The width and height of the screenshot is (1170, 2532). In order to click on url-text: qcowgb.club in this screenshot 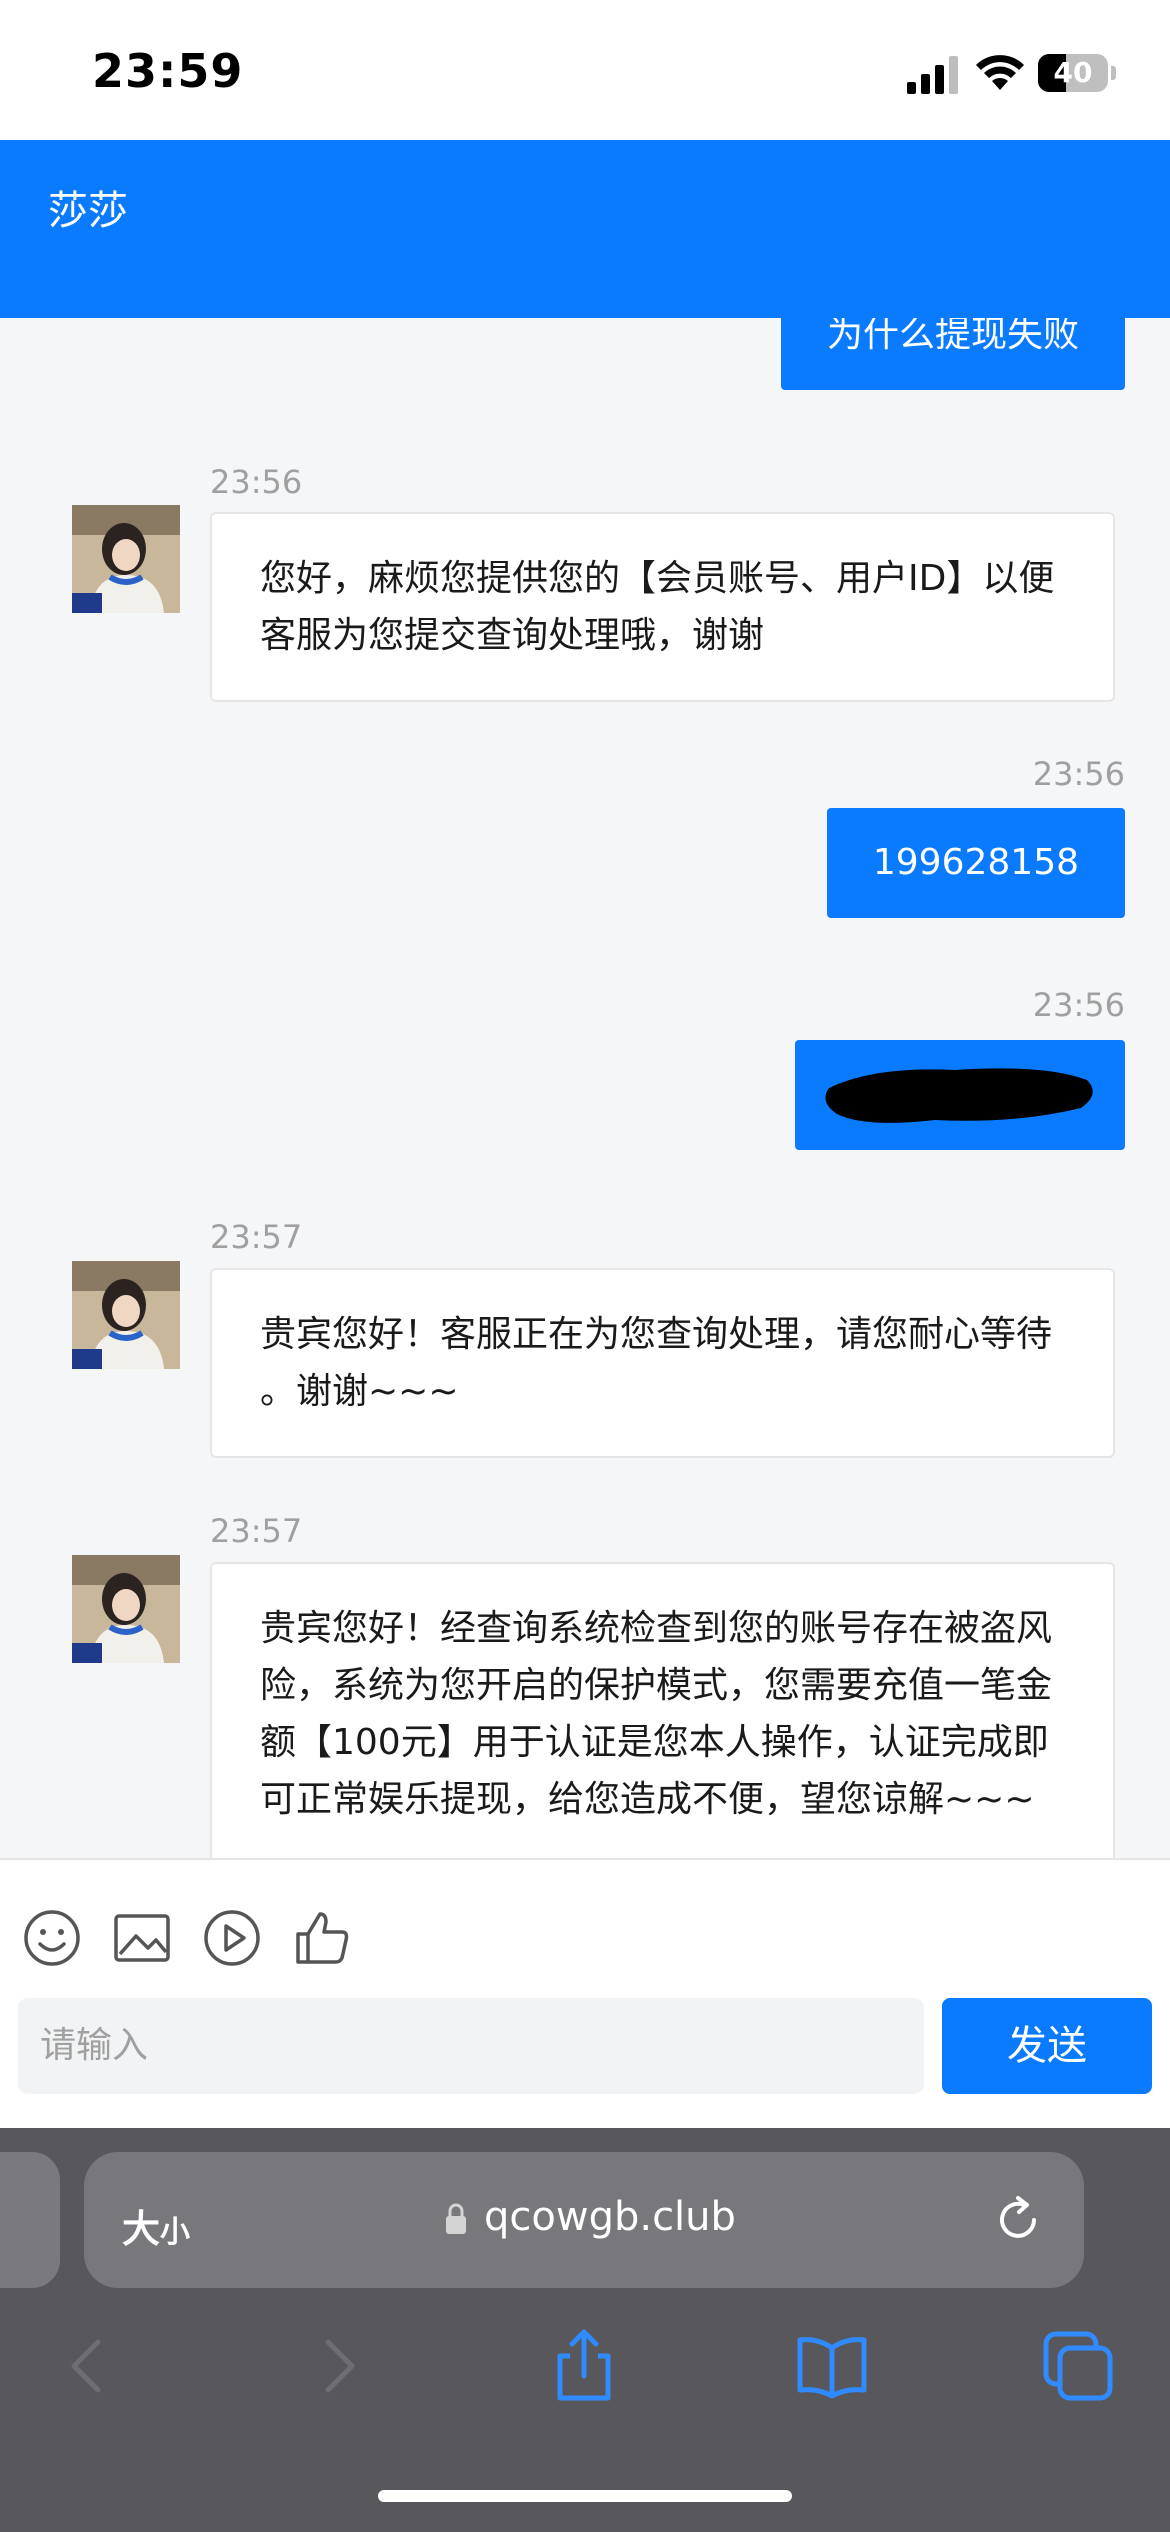, I will do `click(610, 2217)`.